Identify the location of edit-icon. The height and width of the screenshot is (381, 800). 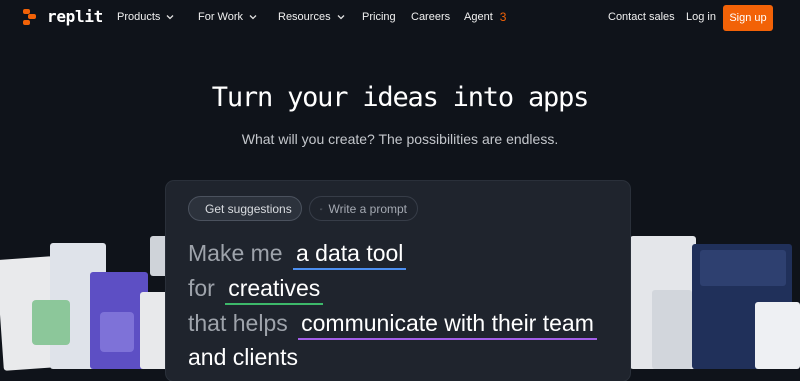
(321, 208).